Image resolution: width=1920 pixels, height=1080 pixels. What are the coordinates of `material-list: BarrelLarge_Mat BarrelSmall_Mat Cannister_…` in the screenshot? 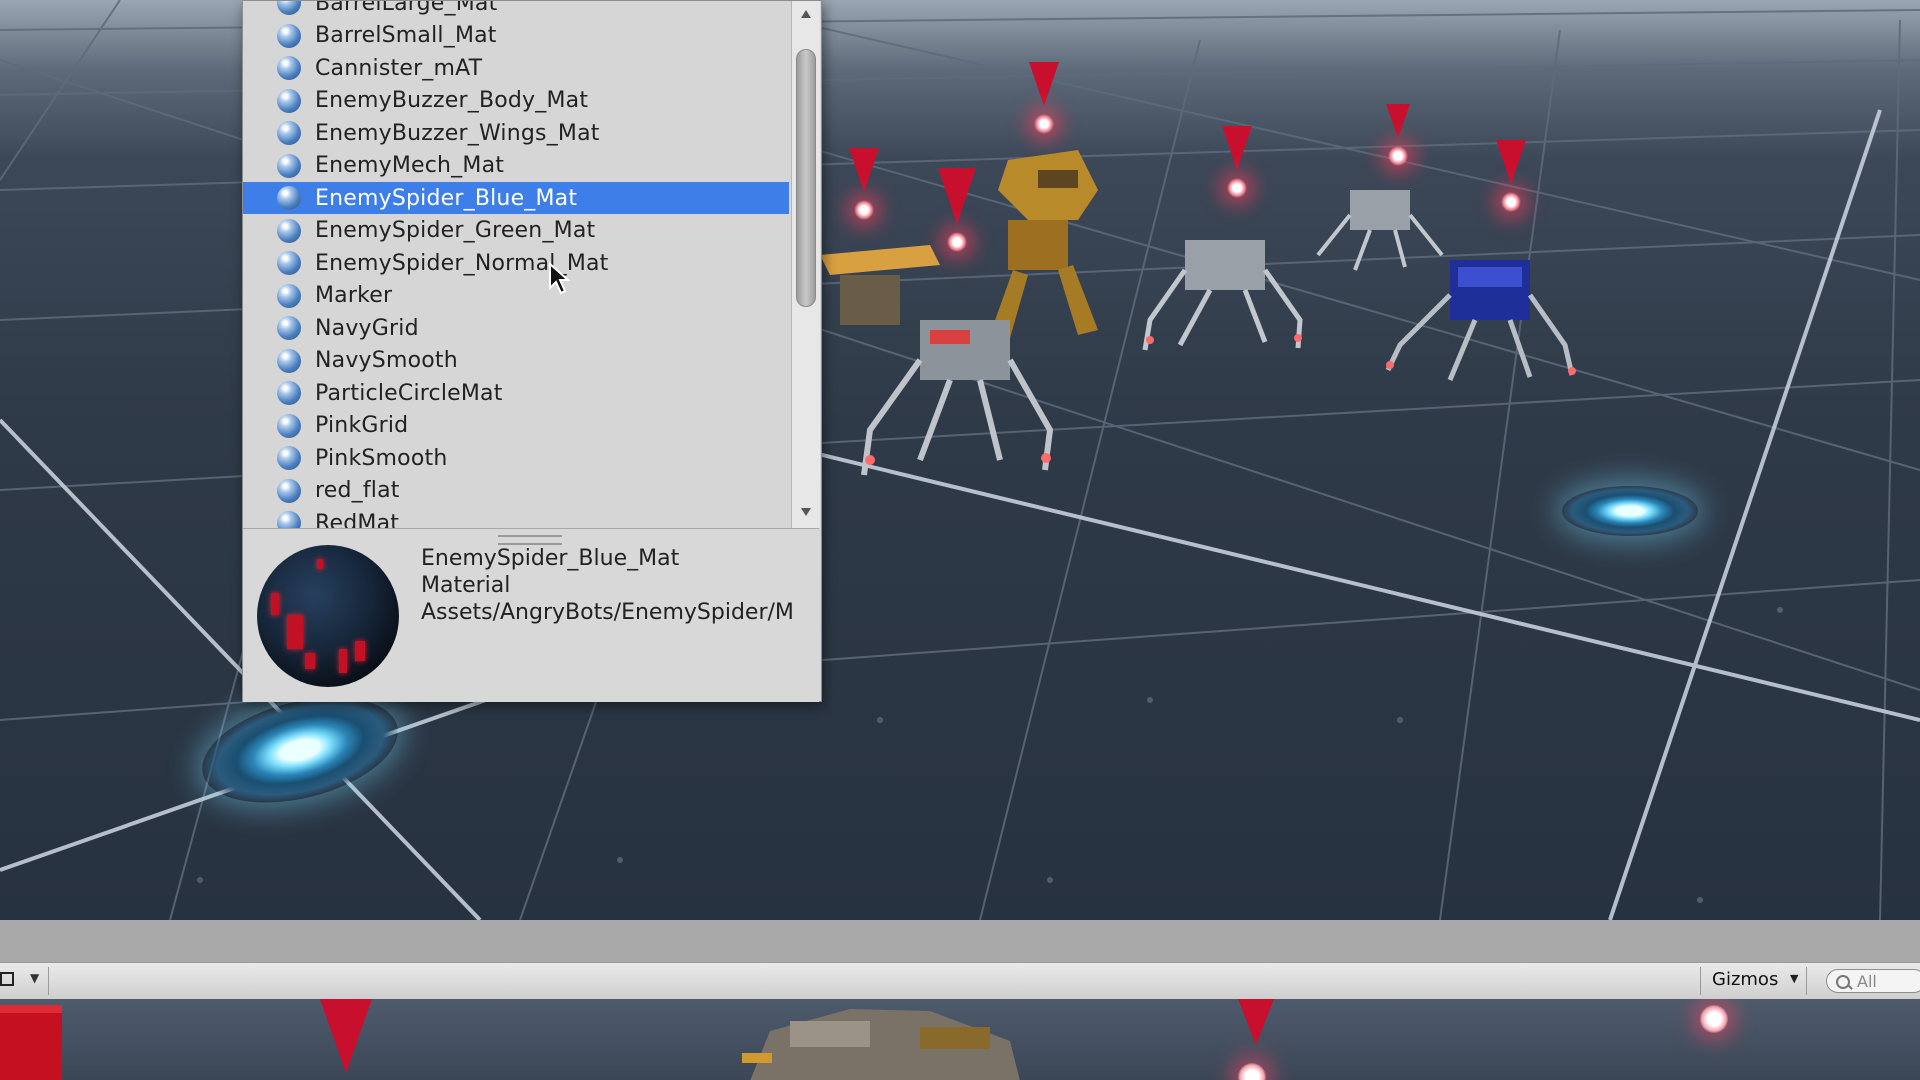 It's located at (517, 264).